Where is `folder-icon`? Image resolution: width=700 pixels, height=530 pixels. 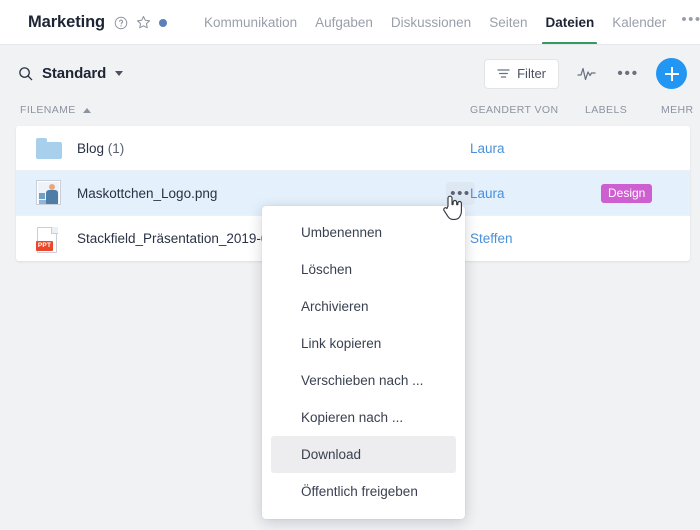 folder-icon is located at coordinates (49, 148).